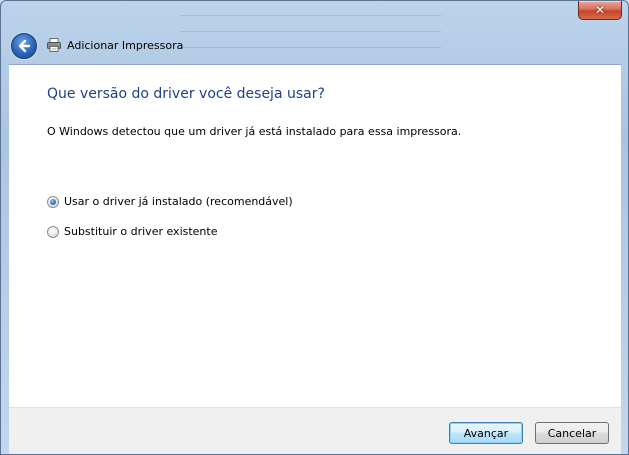  I want to click on back-arrow-icon, so click(24, 46).